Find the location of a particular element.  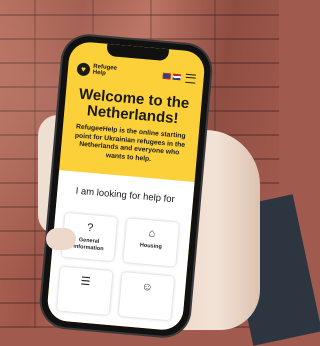

house-icon: ⌂ is located at coordinates (152, 233).